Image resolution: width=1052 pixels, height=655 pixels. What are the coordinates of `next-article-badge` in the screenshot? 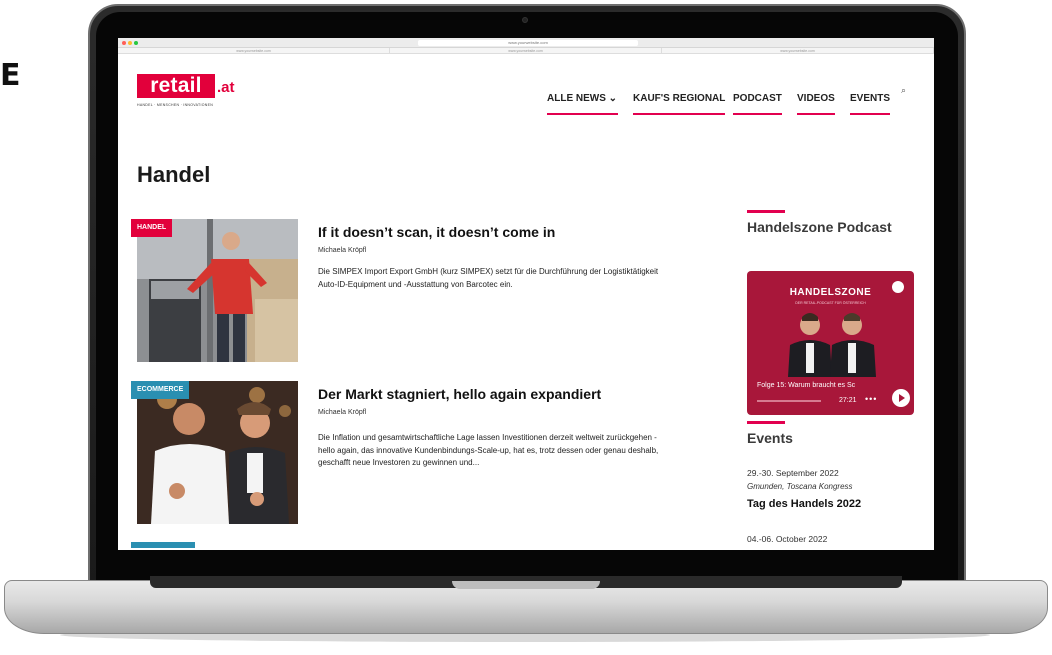 It's located at (163, 545).